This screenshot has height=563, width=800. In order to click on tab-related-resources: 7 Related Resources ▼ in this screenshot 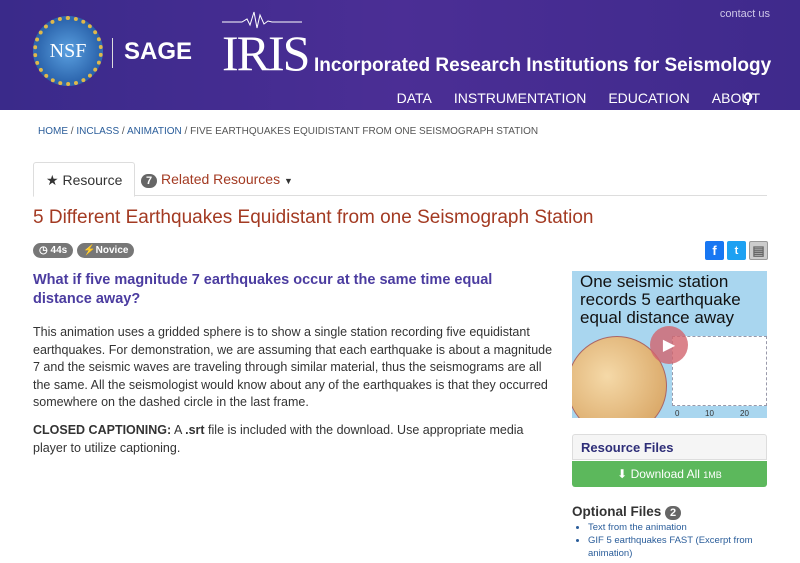, I will do `click(217, 179)`.